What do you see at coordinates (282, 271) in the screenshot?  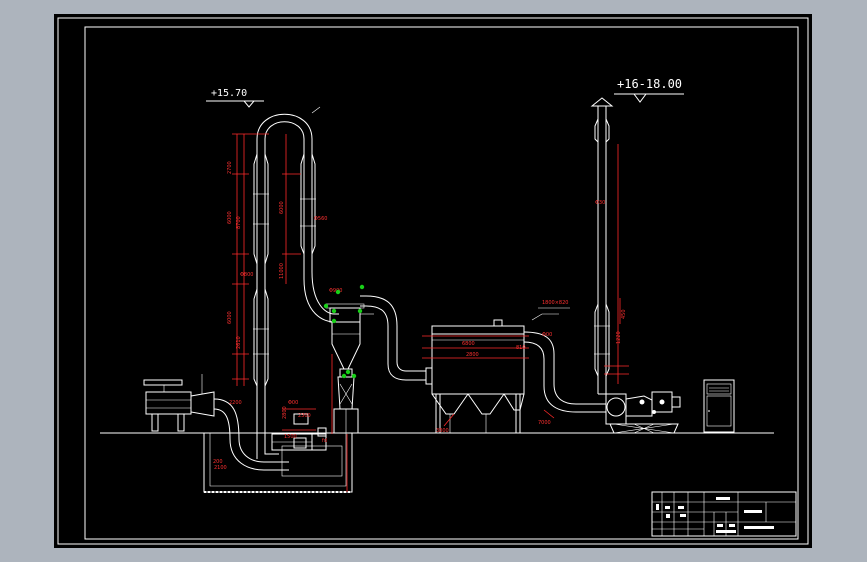 I see `svg-text: 11000` at bounding box center [282, 271].